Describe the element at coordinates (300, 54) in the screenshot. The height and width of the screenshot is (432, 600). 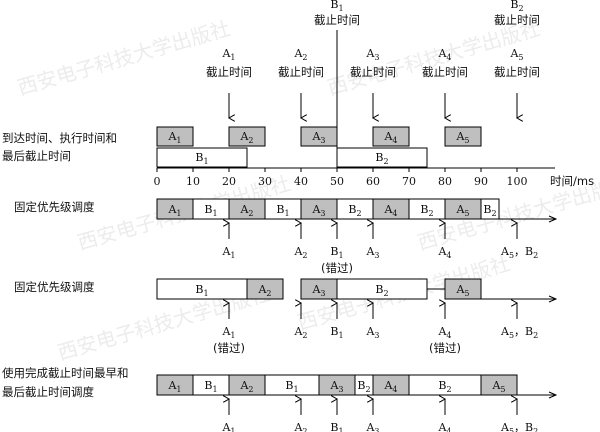
I see `deadline-task-label: A2` at that location.